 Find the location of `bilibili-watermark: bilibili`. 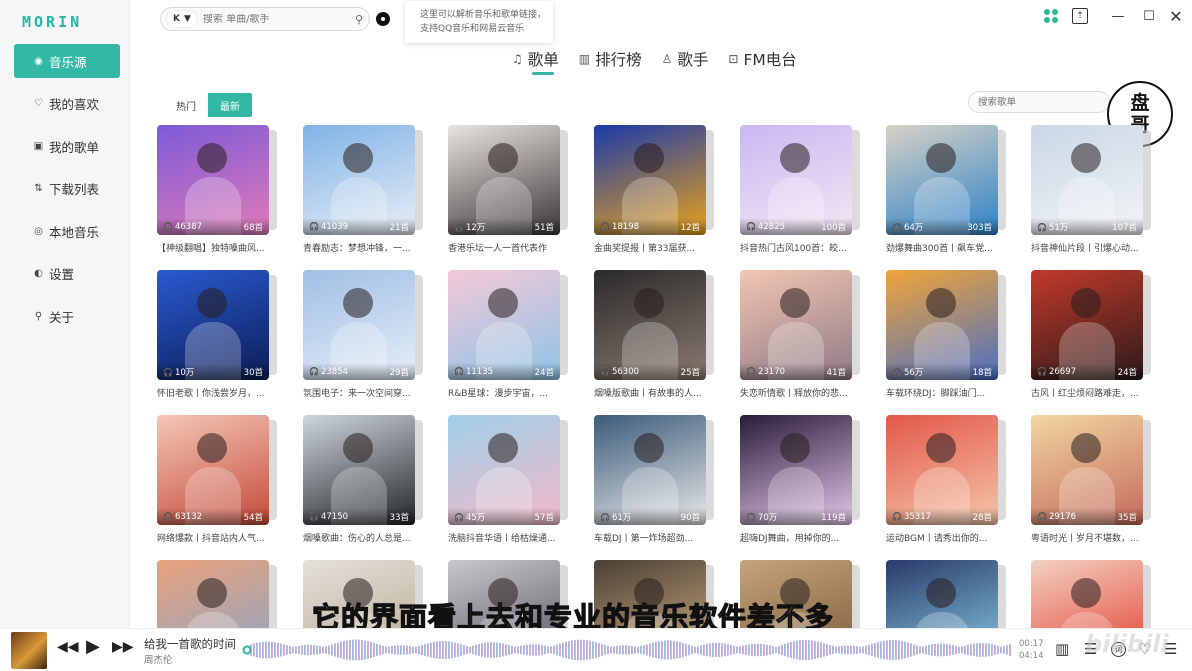

bilibili-watermark: bilibili is located at coordinates (1127, 644).